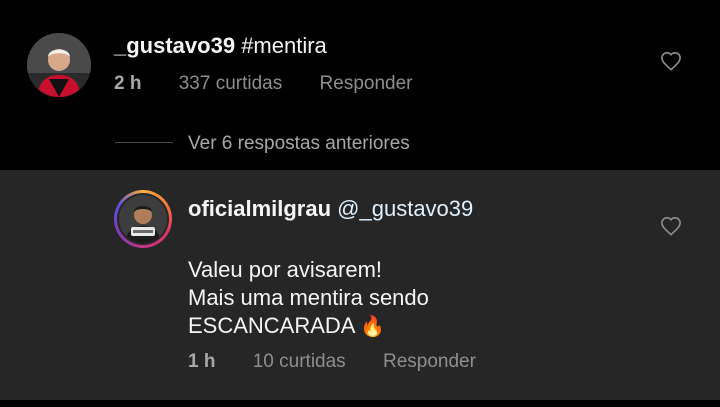  I want to click on comment-meta: 2 h 337 curtidas Responder, so click(279, 84).